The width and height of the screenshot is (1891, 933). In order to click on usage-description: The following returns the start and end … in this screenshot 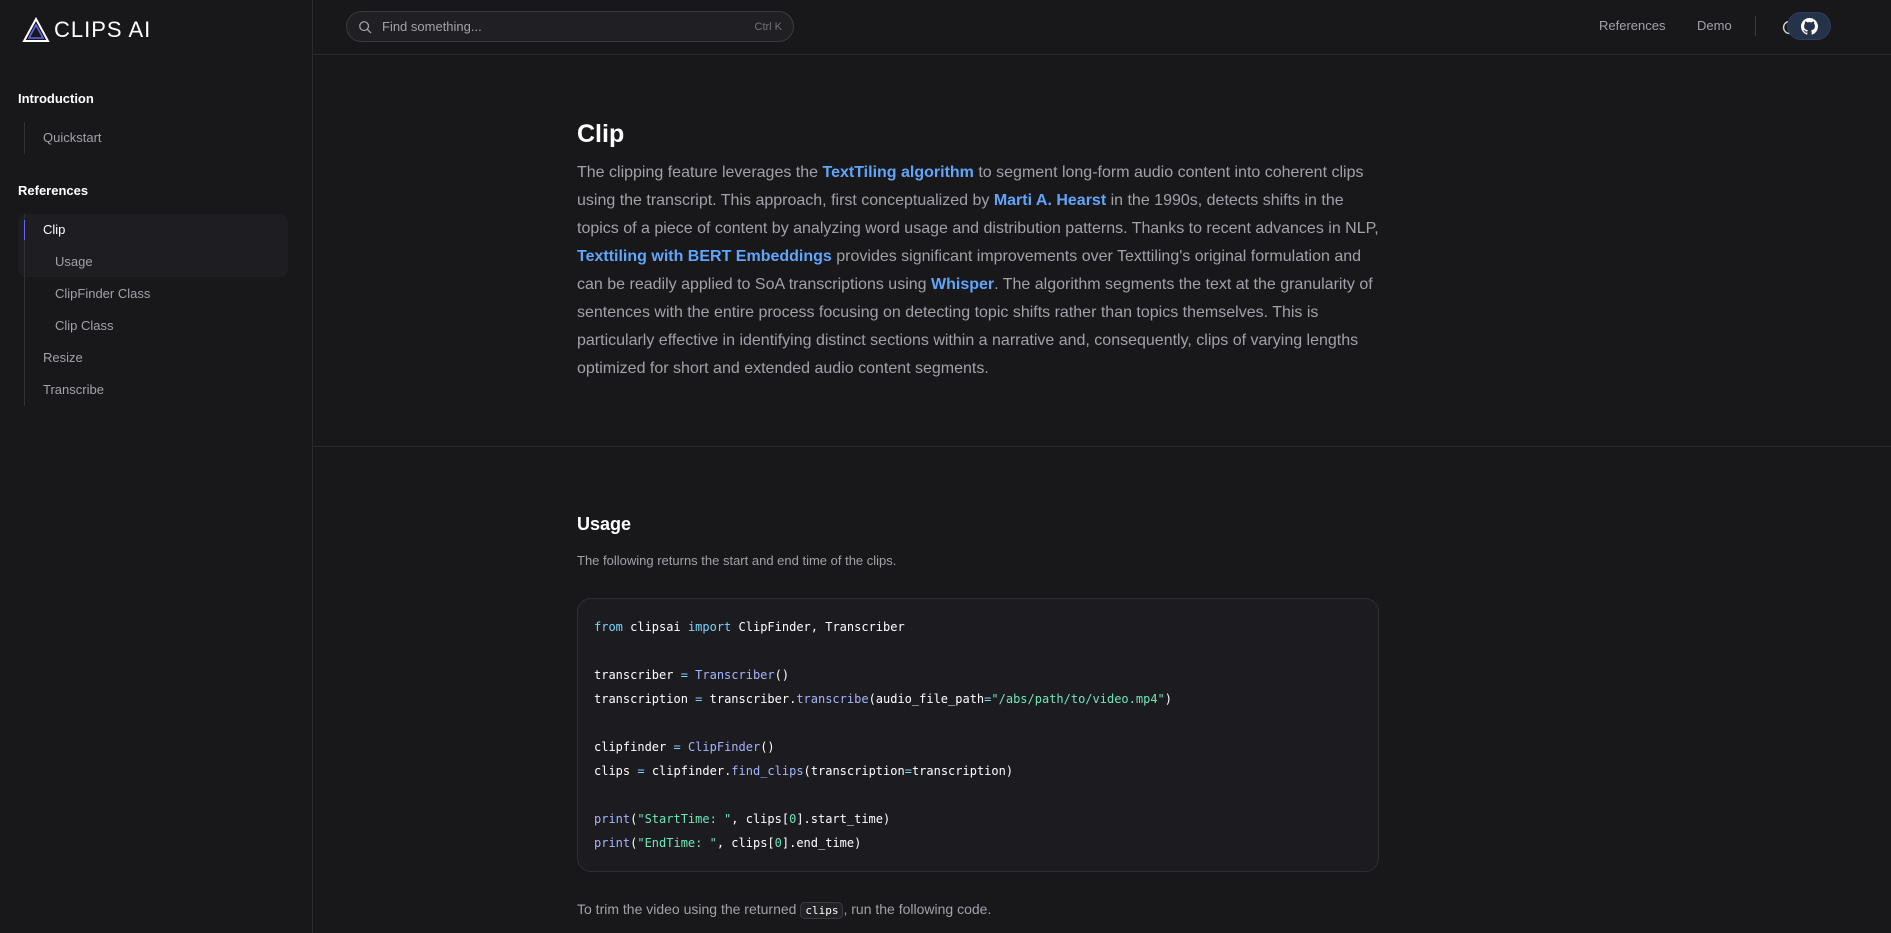, I will do `click(737, 560)`.